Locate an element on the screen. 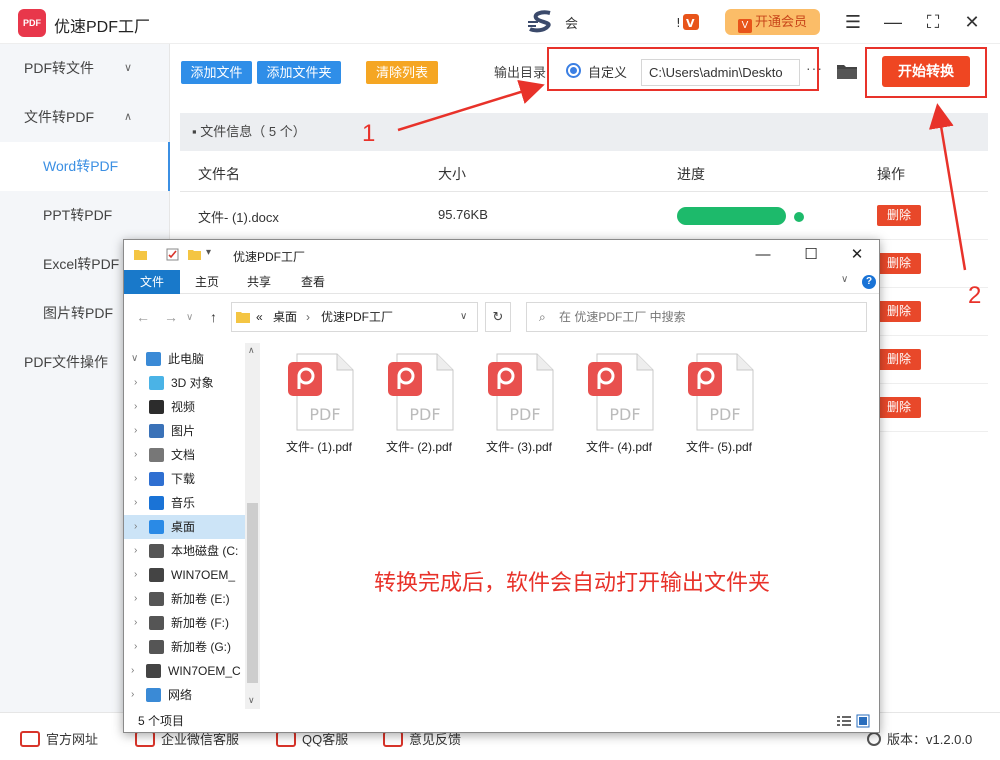 This screenshot has width=1000, height=760. quick-access-chevron-icon: ▾ is located at coordinates (208, 252).